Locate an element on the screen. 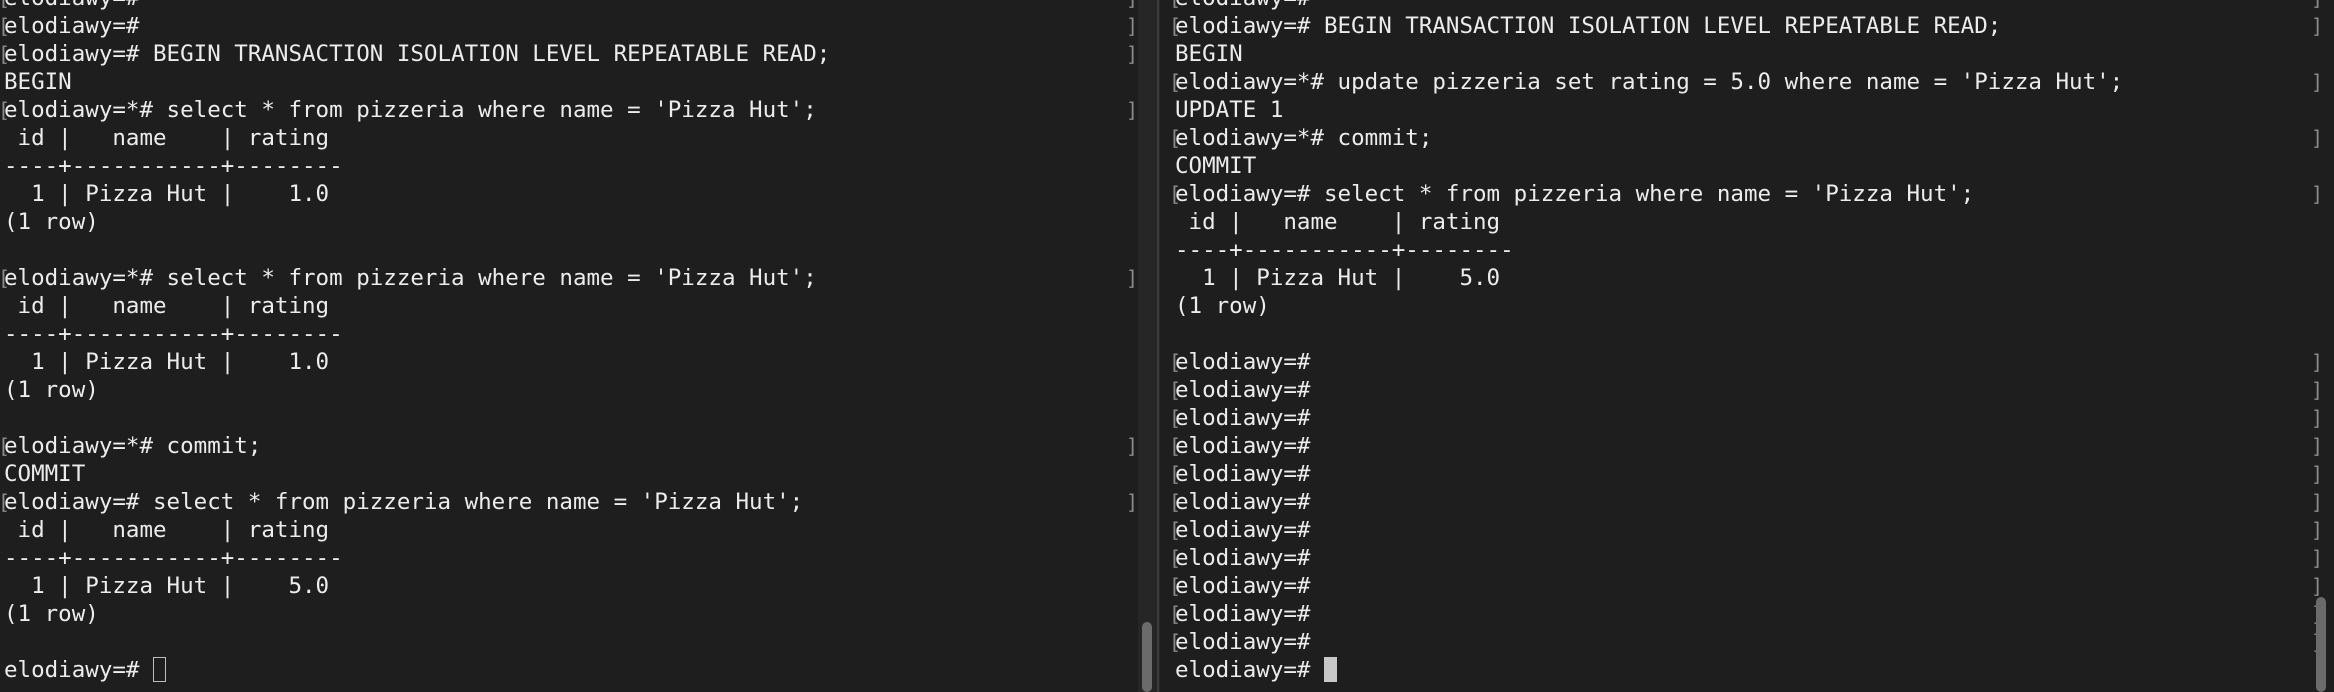  line-text: 1 | Pizza Hut | 1.0 is located at coordinates (167, 362).